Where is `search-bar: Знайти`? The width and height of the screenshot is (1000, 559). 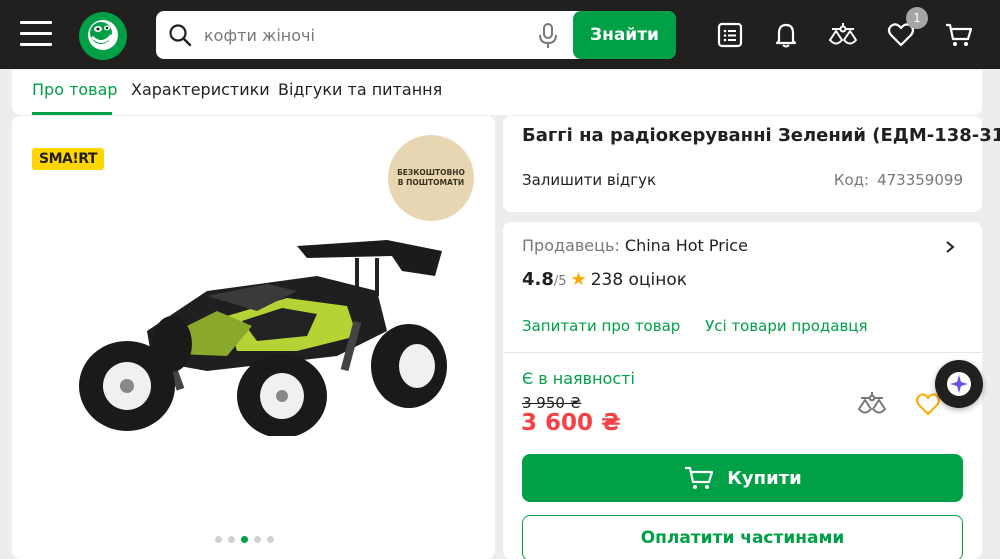 search-bar: Знайти is located at coordinates (416, 35).